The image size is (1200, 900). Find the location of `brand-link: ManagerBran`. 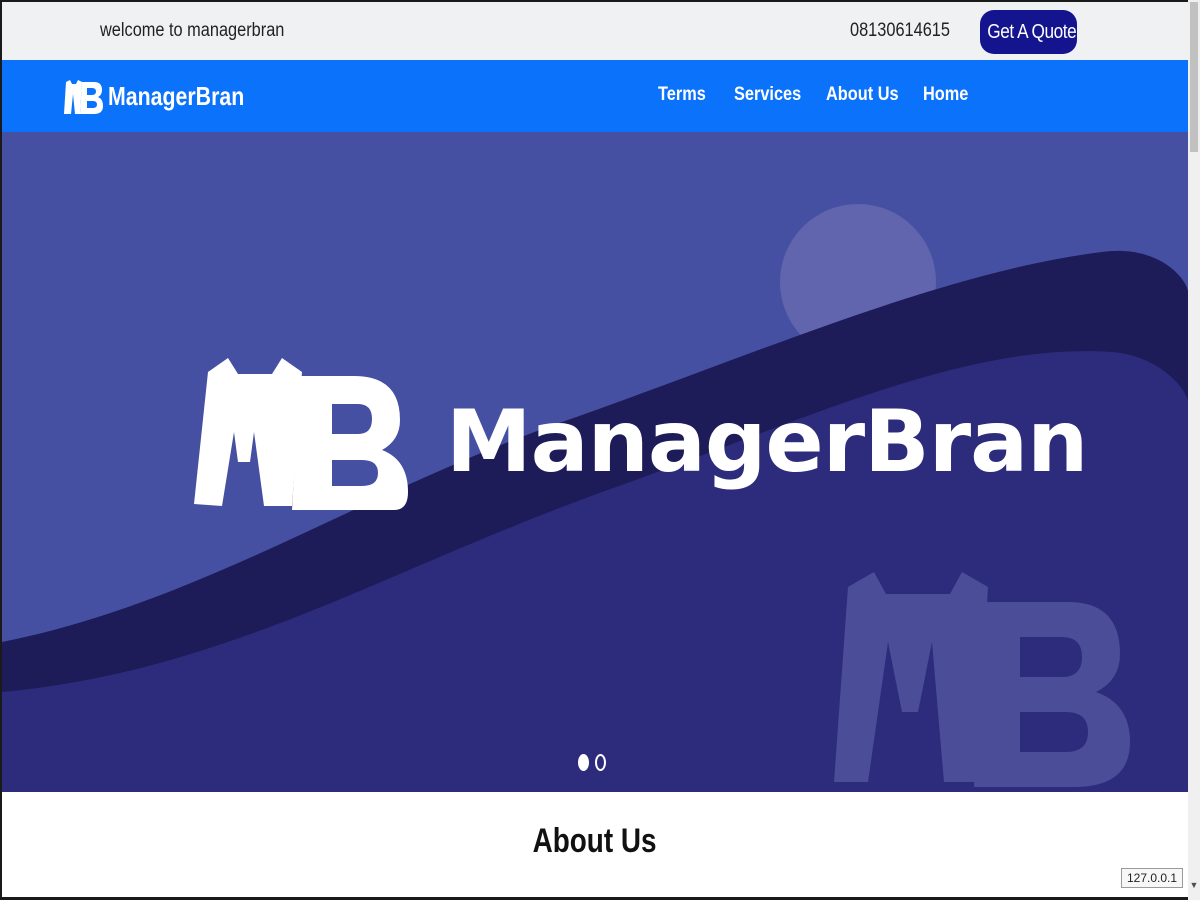

brand-link: ManagerBran is located at coordinates (168, 96).